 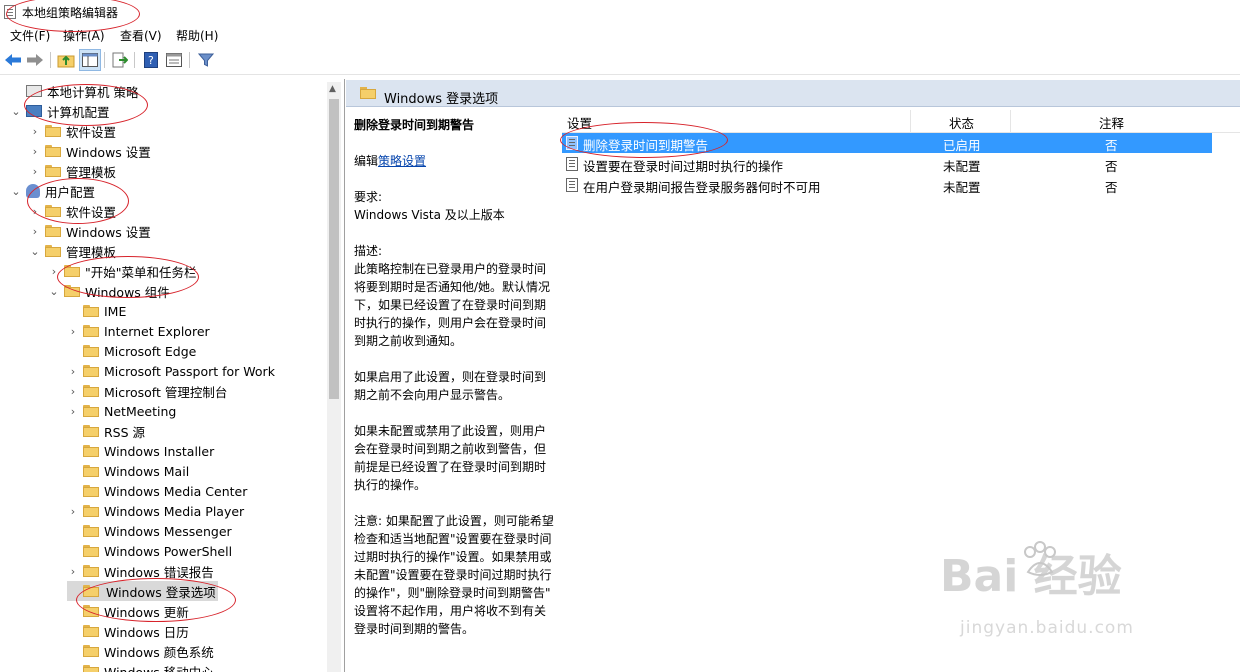 I want to click on tree-item: › "开始"菜单和任务栏, so click(x=122, y=271).